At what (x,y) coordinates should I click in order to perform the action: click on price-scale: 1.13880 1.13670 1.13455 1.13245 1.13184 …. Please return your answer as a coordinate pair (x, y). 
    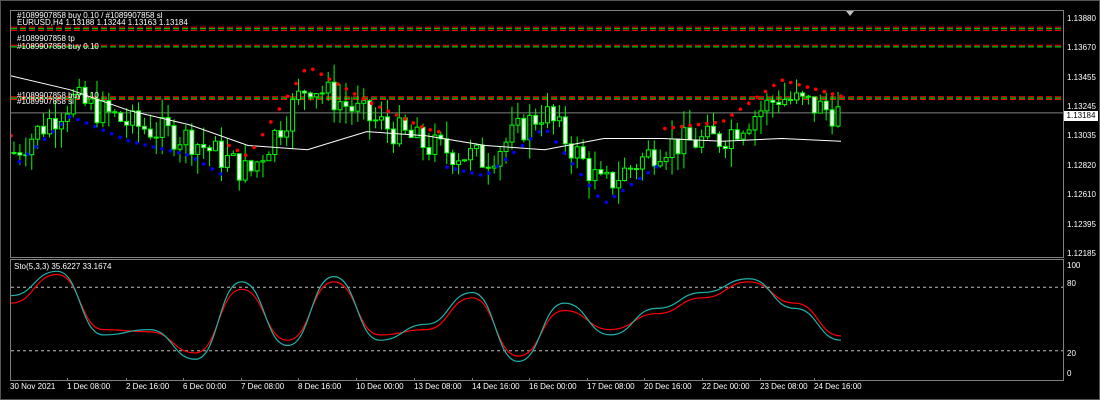
    Looking at the image, I should click on (1081, 134).